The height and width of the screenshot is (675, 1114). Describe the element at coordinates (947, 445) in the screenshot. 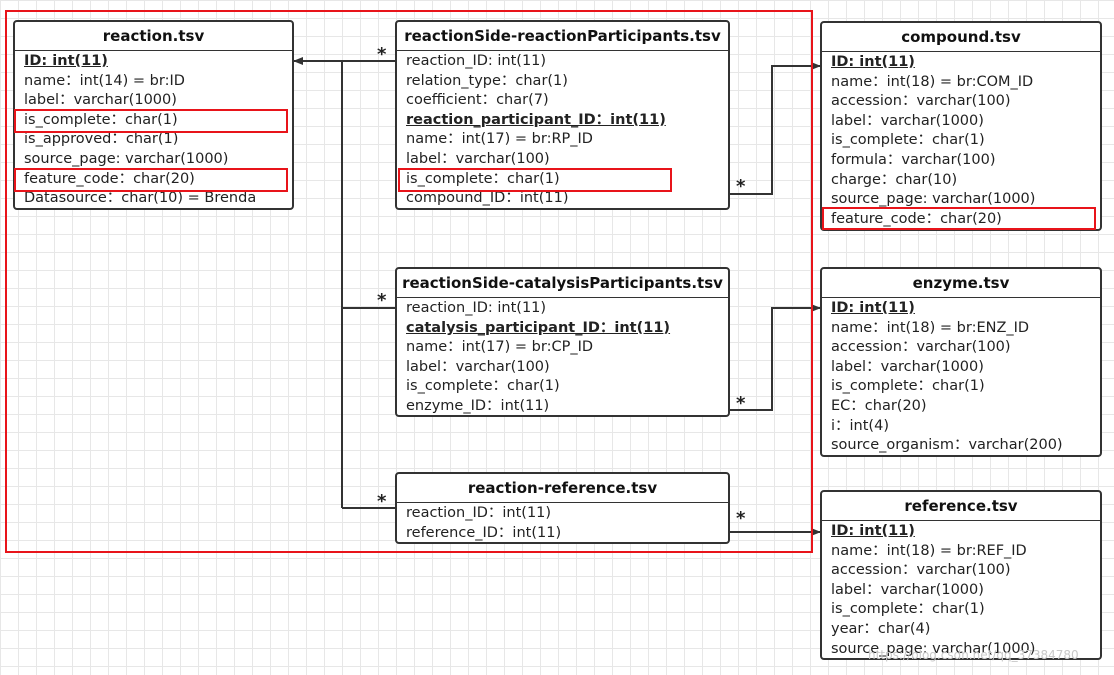

I see `table-field: source_organism：varchar(200)` at that location.